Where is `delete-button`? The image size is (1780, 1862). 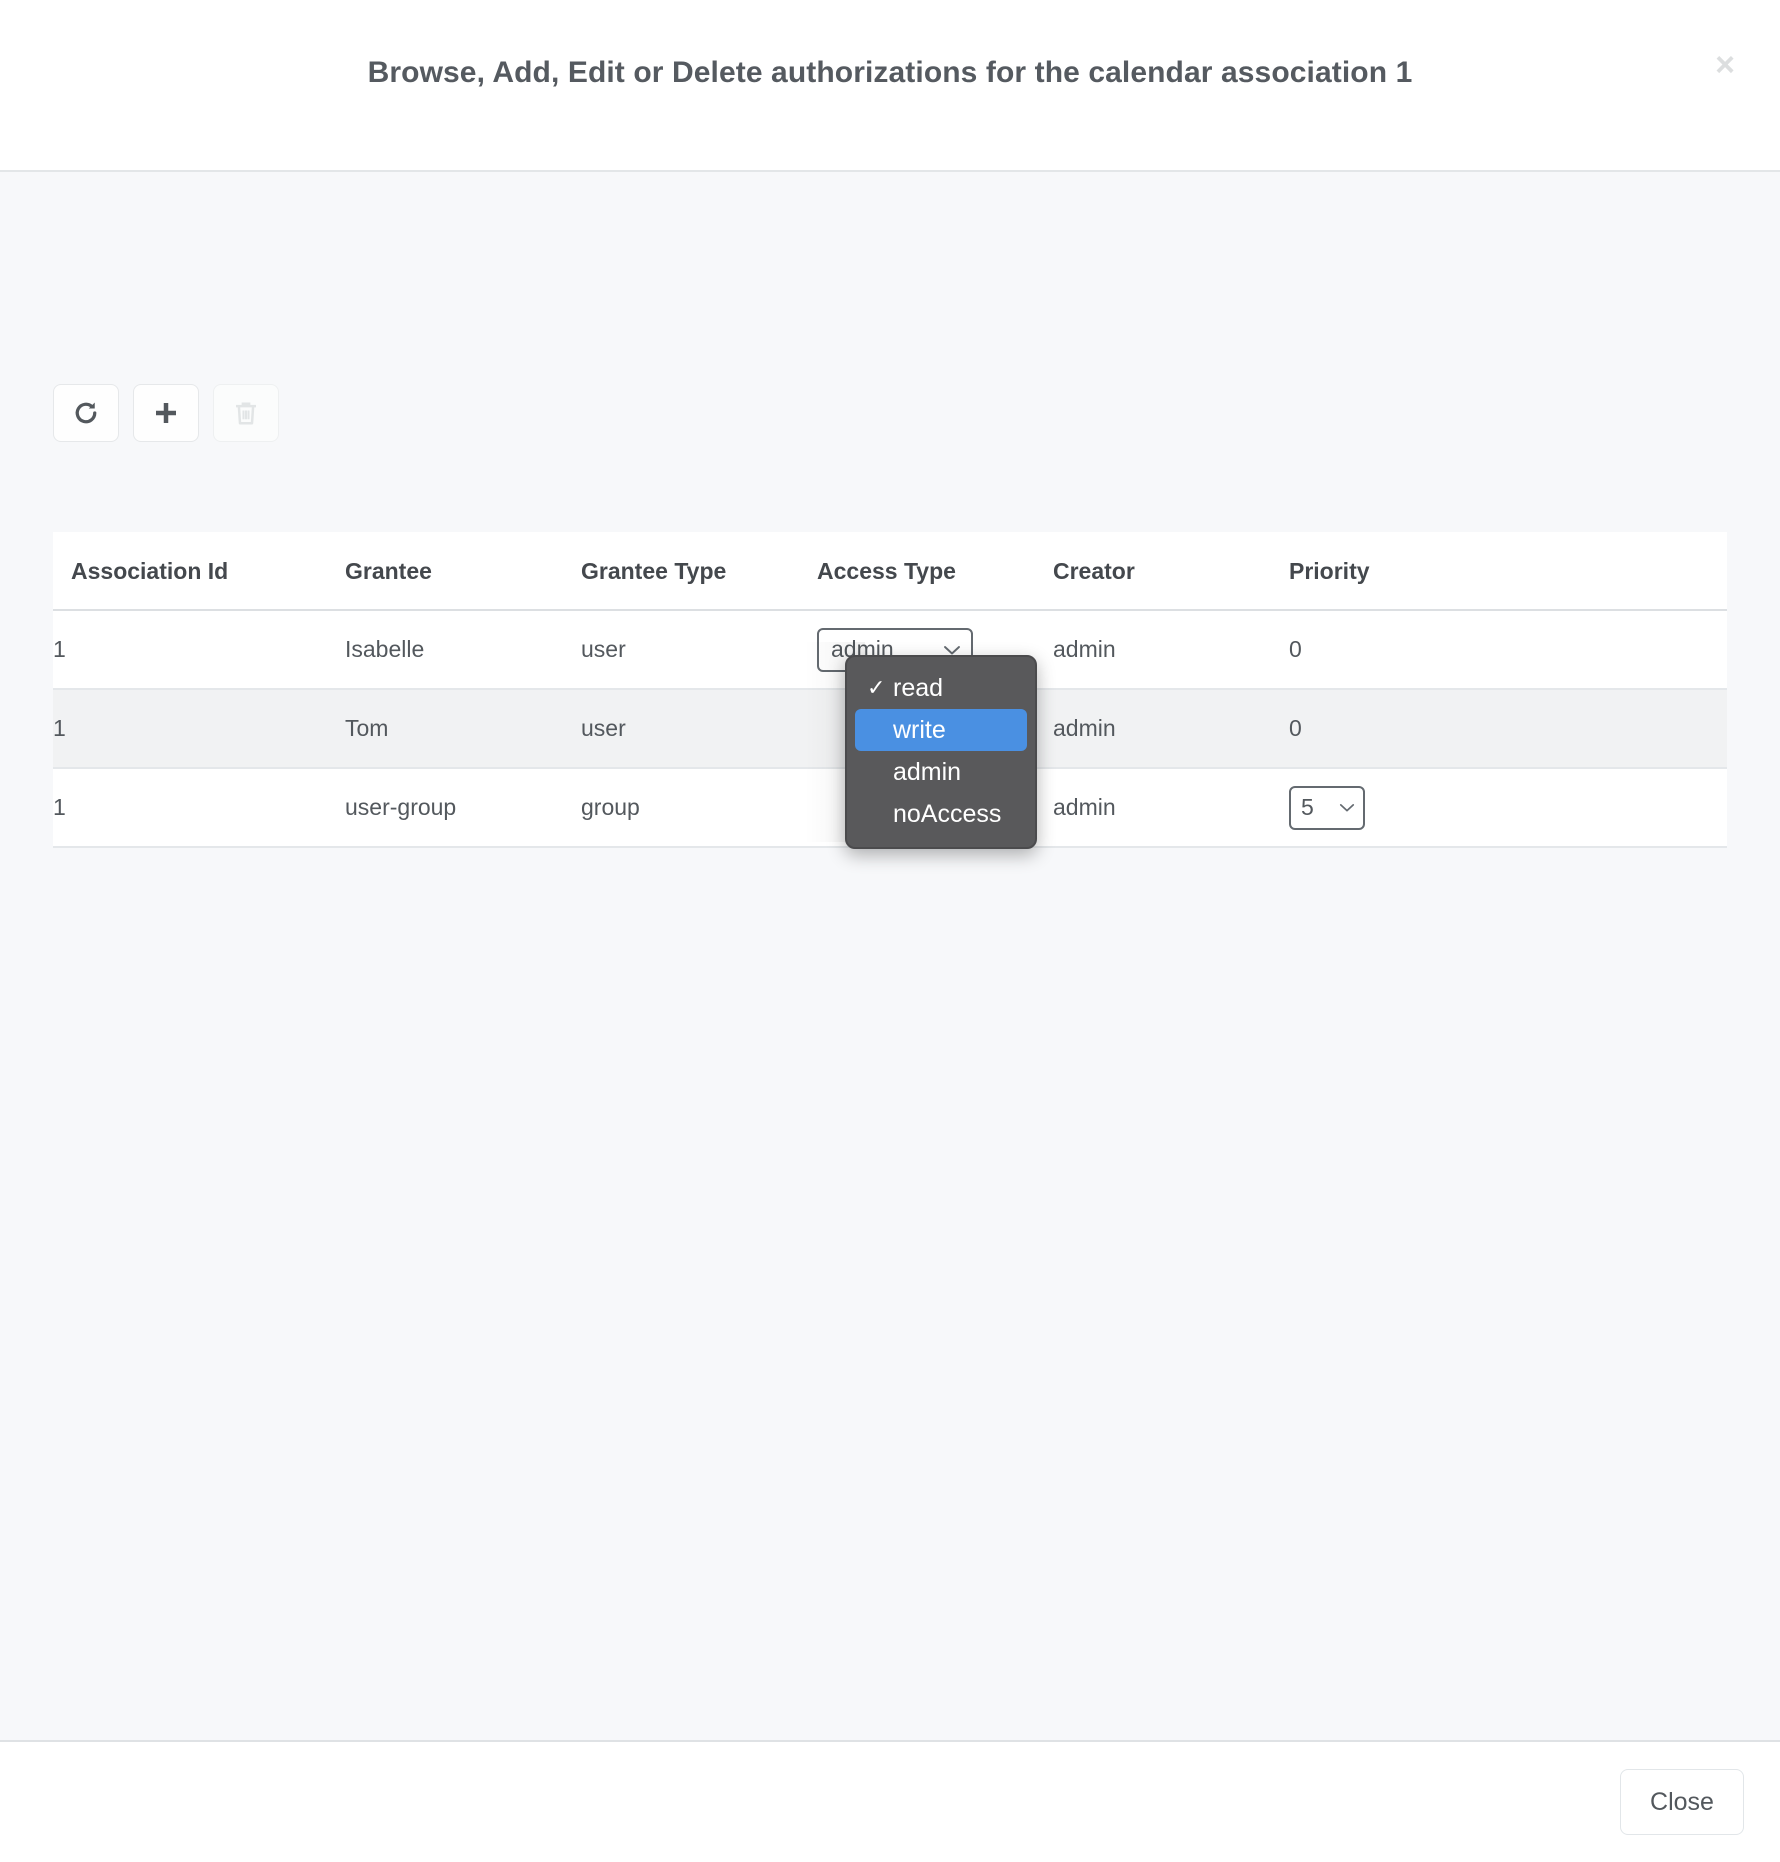
delete-button is located at coordinates (246, 413).